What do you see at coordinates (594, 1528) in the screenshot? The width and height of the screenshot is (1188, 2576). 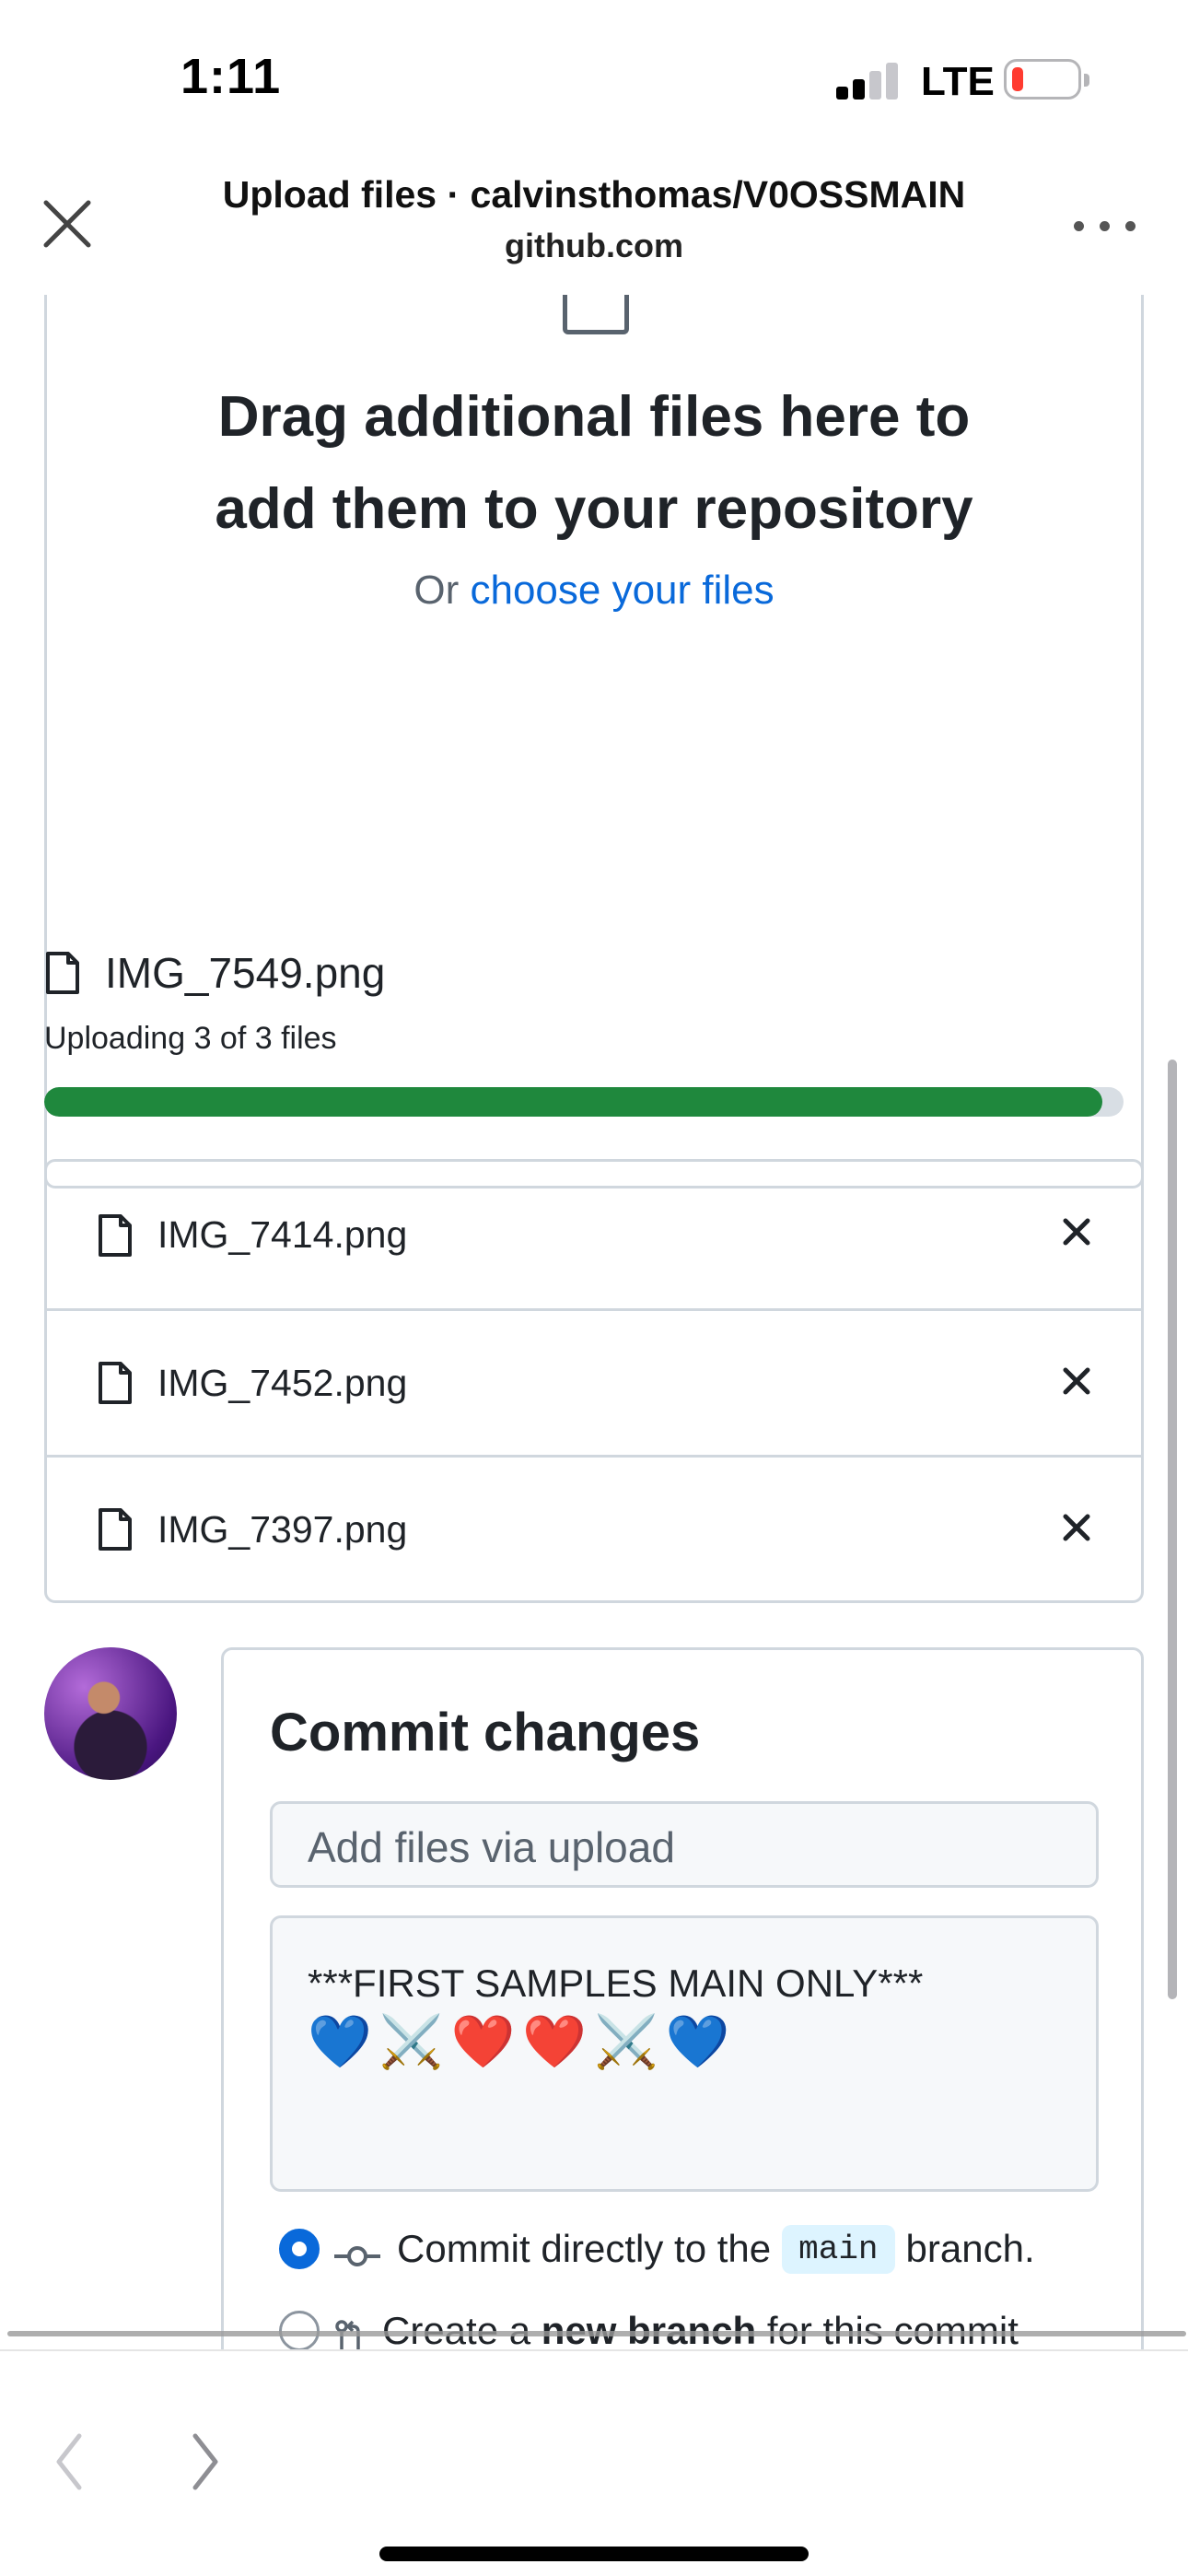 I see `file-row: IMG_7397.png` at bounding box center [594, 1528].